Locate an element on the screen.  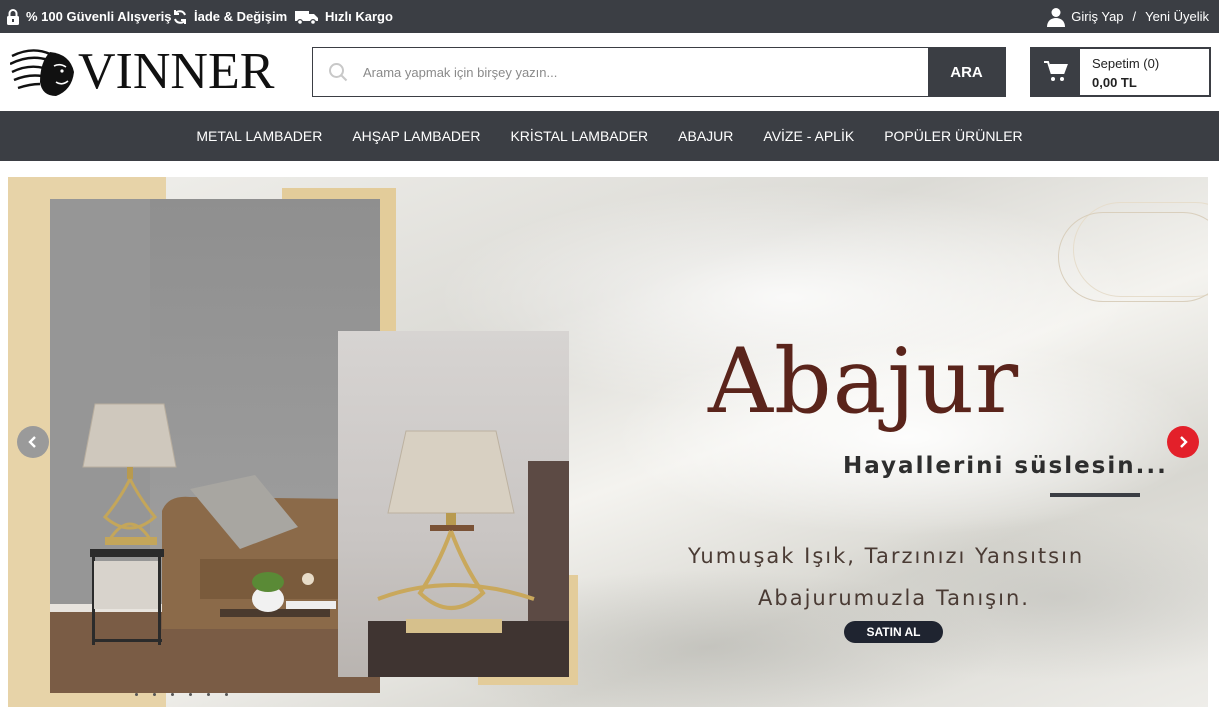
nav-ahsap-lambader: AHŞAP LAMBADER is located at coordinates (416, 136).